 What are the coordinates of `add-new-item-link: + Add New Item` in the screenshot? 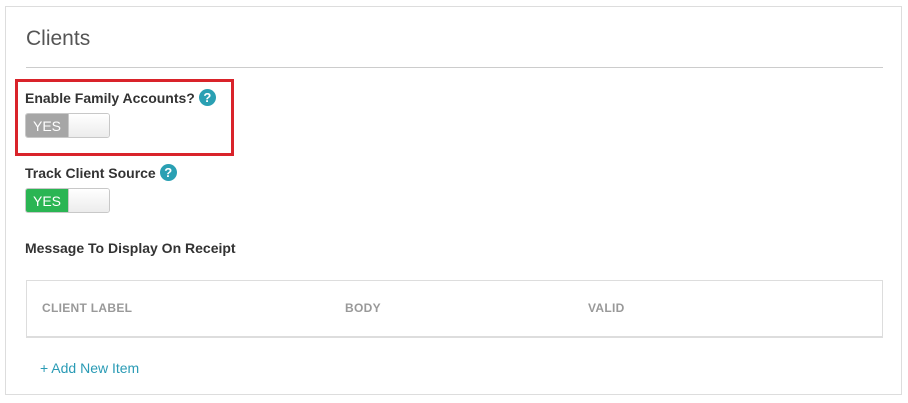 It's located at (89, 368).